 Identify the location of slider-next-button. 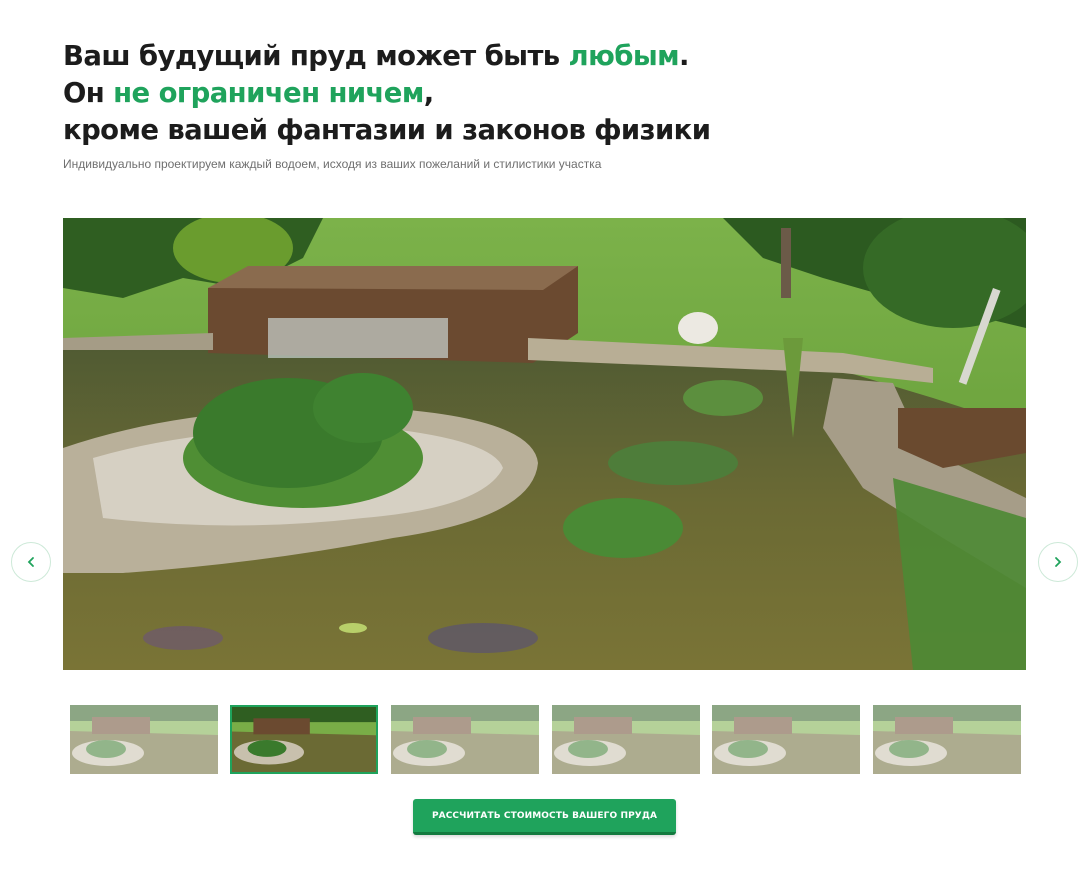
(1058, 562).